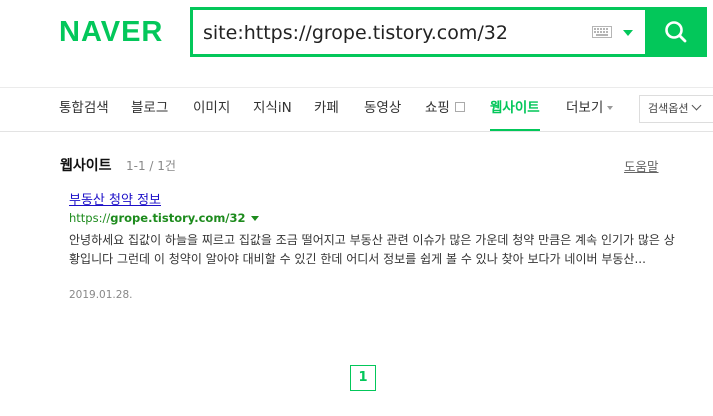 This screenshot has width=713, height=416. I want to click on search-input, so click(393, 33).